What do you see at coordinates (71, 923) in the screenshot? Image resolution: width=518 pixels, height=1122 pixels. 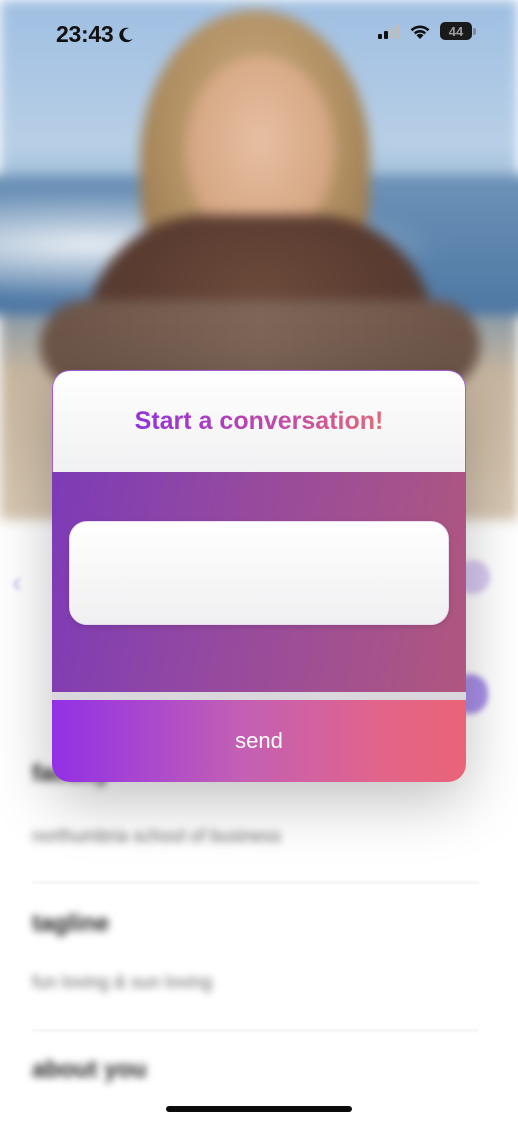 I see `profile-field-label: tagline` at bounding box center [71, 923].